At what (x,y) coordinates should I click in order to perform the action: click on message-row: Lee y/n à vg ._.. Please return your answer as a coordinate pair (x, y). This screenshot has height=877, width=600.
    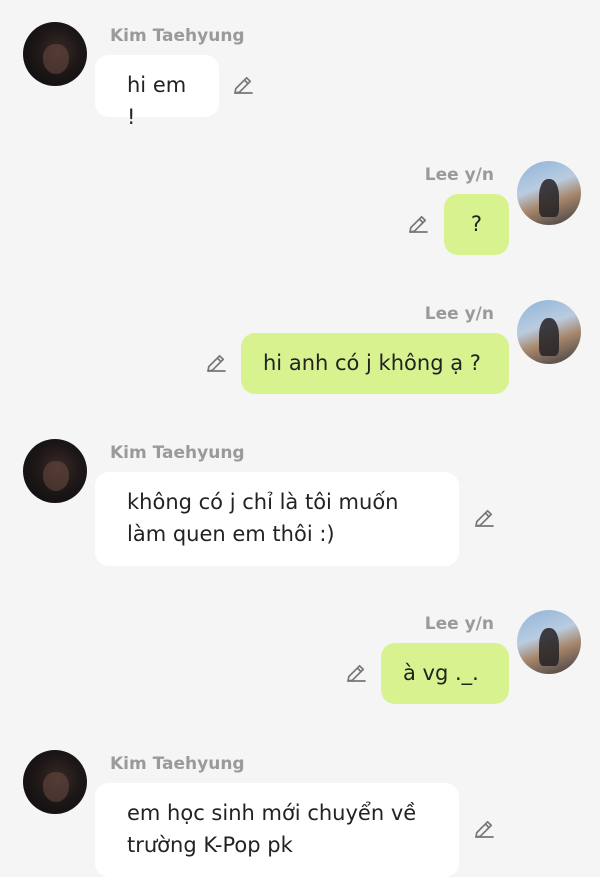
    Looking at the image, I should click on (300, 660).